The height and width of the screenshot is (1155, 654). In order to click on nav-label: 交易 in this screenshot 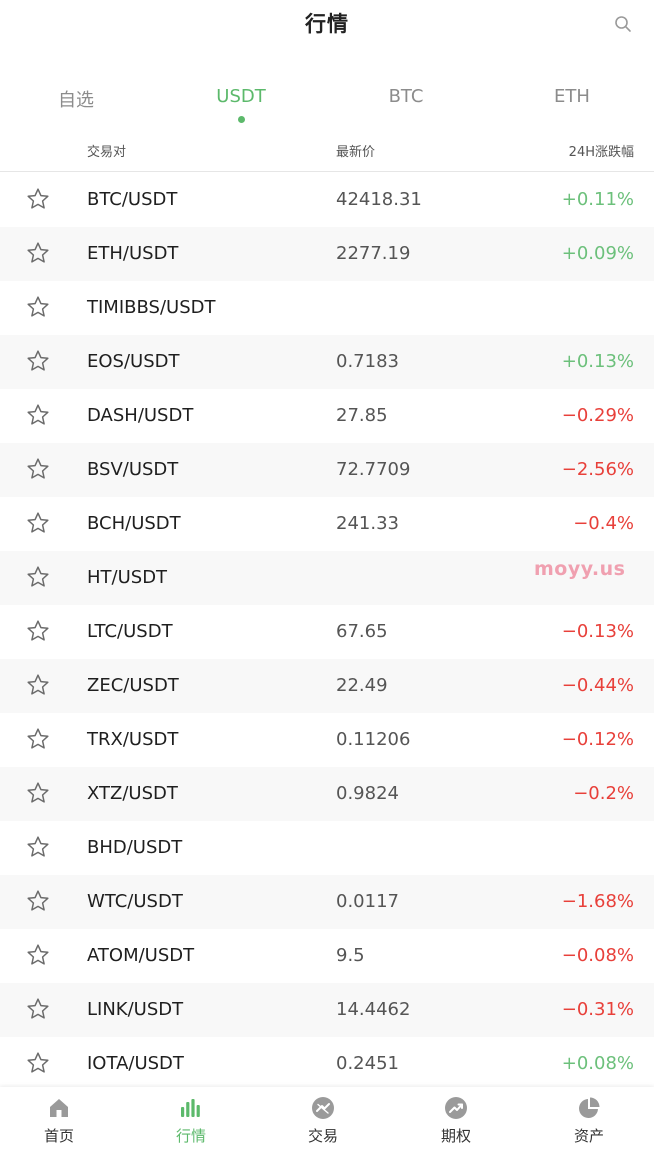, I will do `click(322, 1136)`.